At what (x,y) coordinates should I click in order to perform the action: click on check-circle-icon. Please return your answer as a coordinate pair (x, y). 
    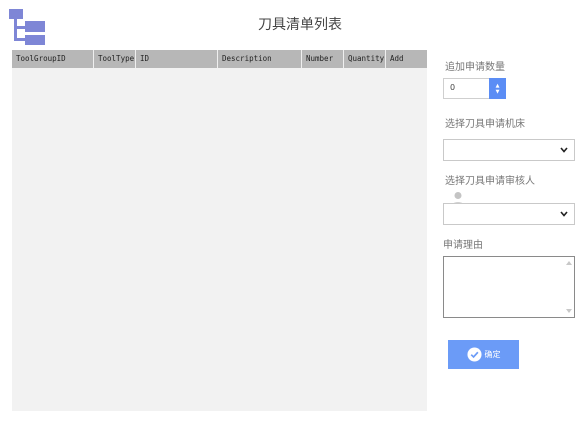
    Looking at the image, I should click on (474, 354).